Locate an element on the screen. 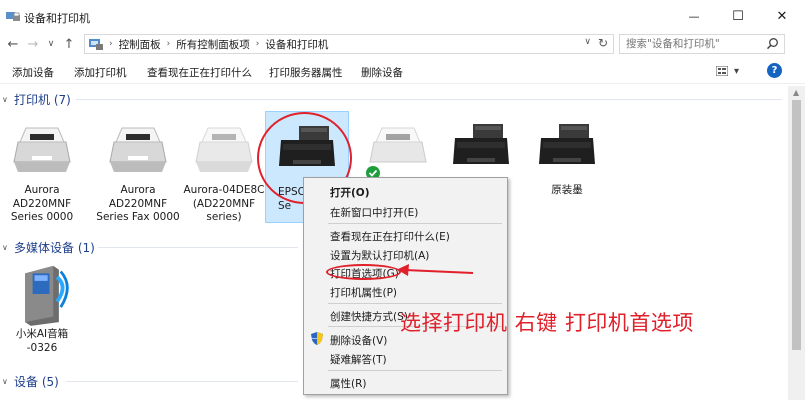  forward-button: → is located at coordinates (33, 44).